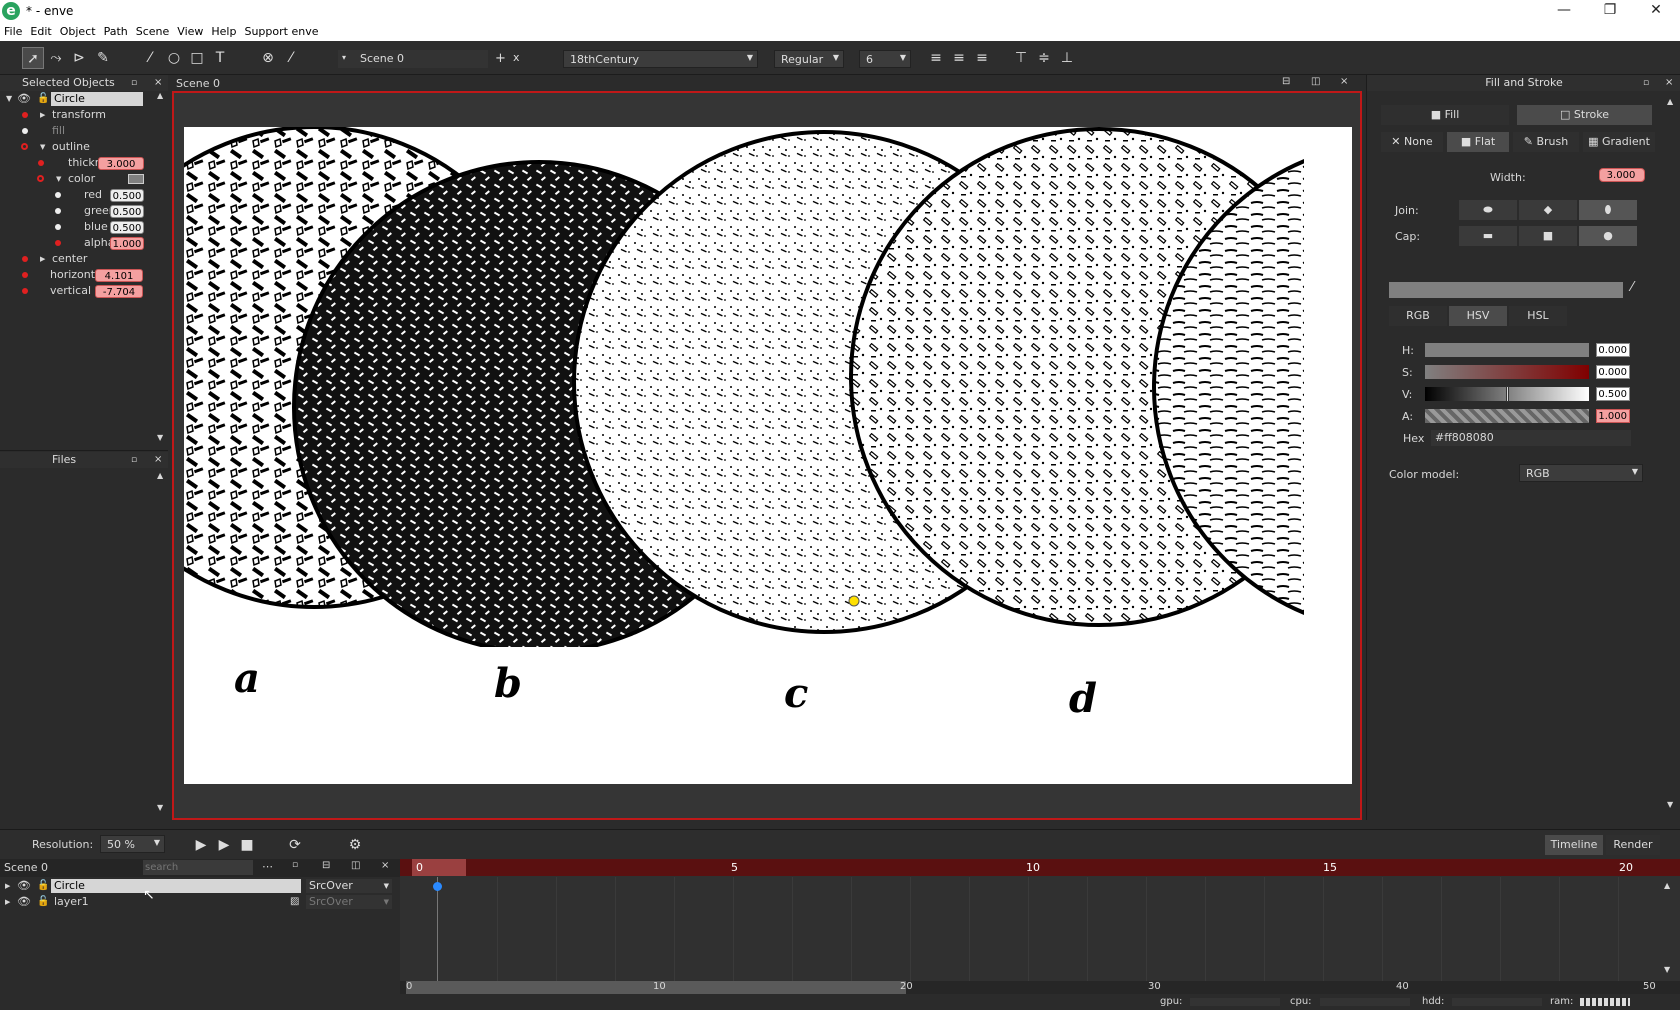 The image size is (1680, 1010). Describe the element at coordinates (190, 30) in the screenshot. I see `menu-view: View` at that location.